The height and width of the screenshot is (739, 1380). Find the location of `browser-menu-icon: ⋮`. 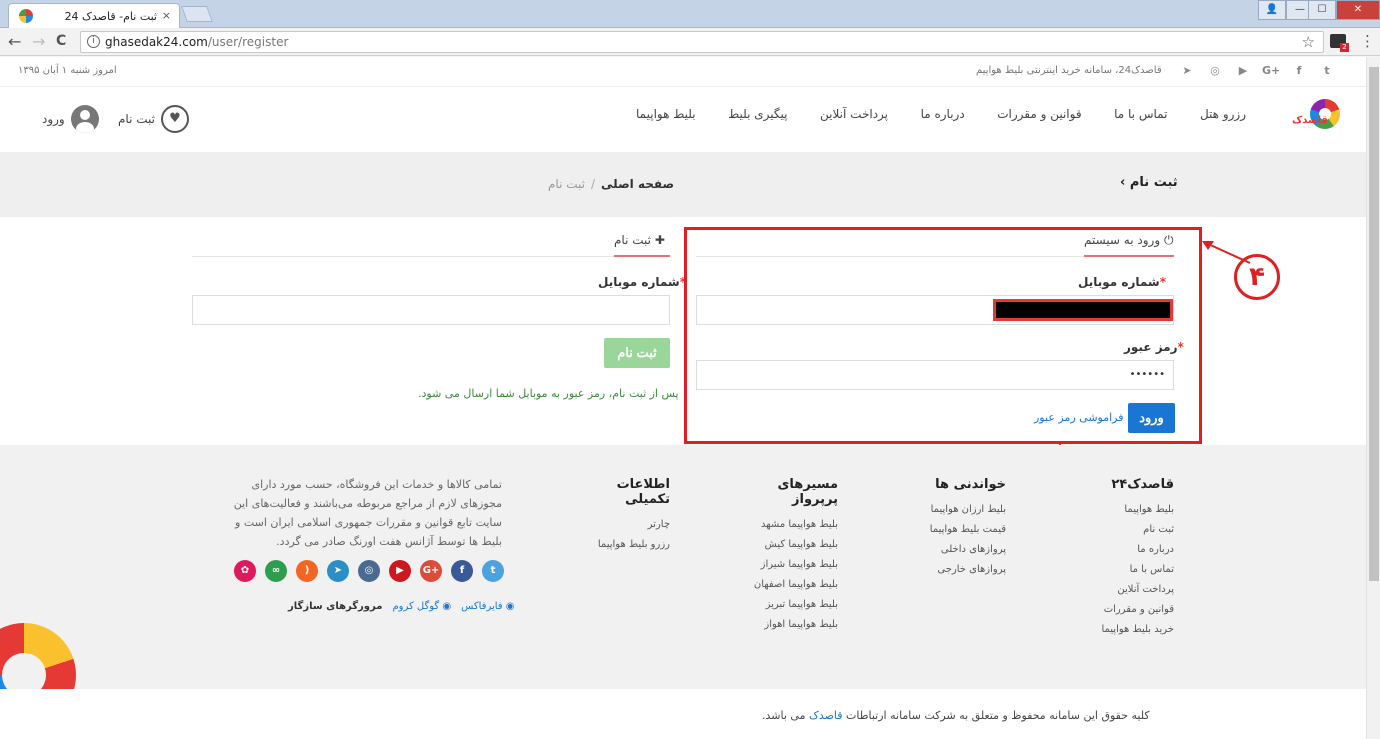

browser-menu-icon: ⋮ is located at coordinates (1367, 41).